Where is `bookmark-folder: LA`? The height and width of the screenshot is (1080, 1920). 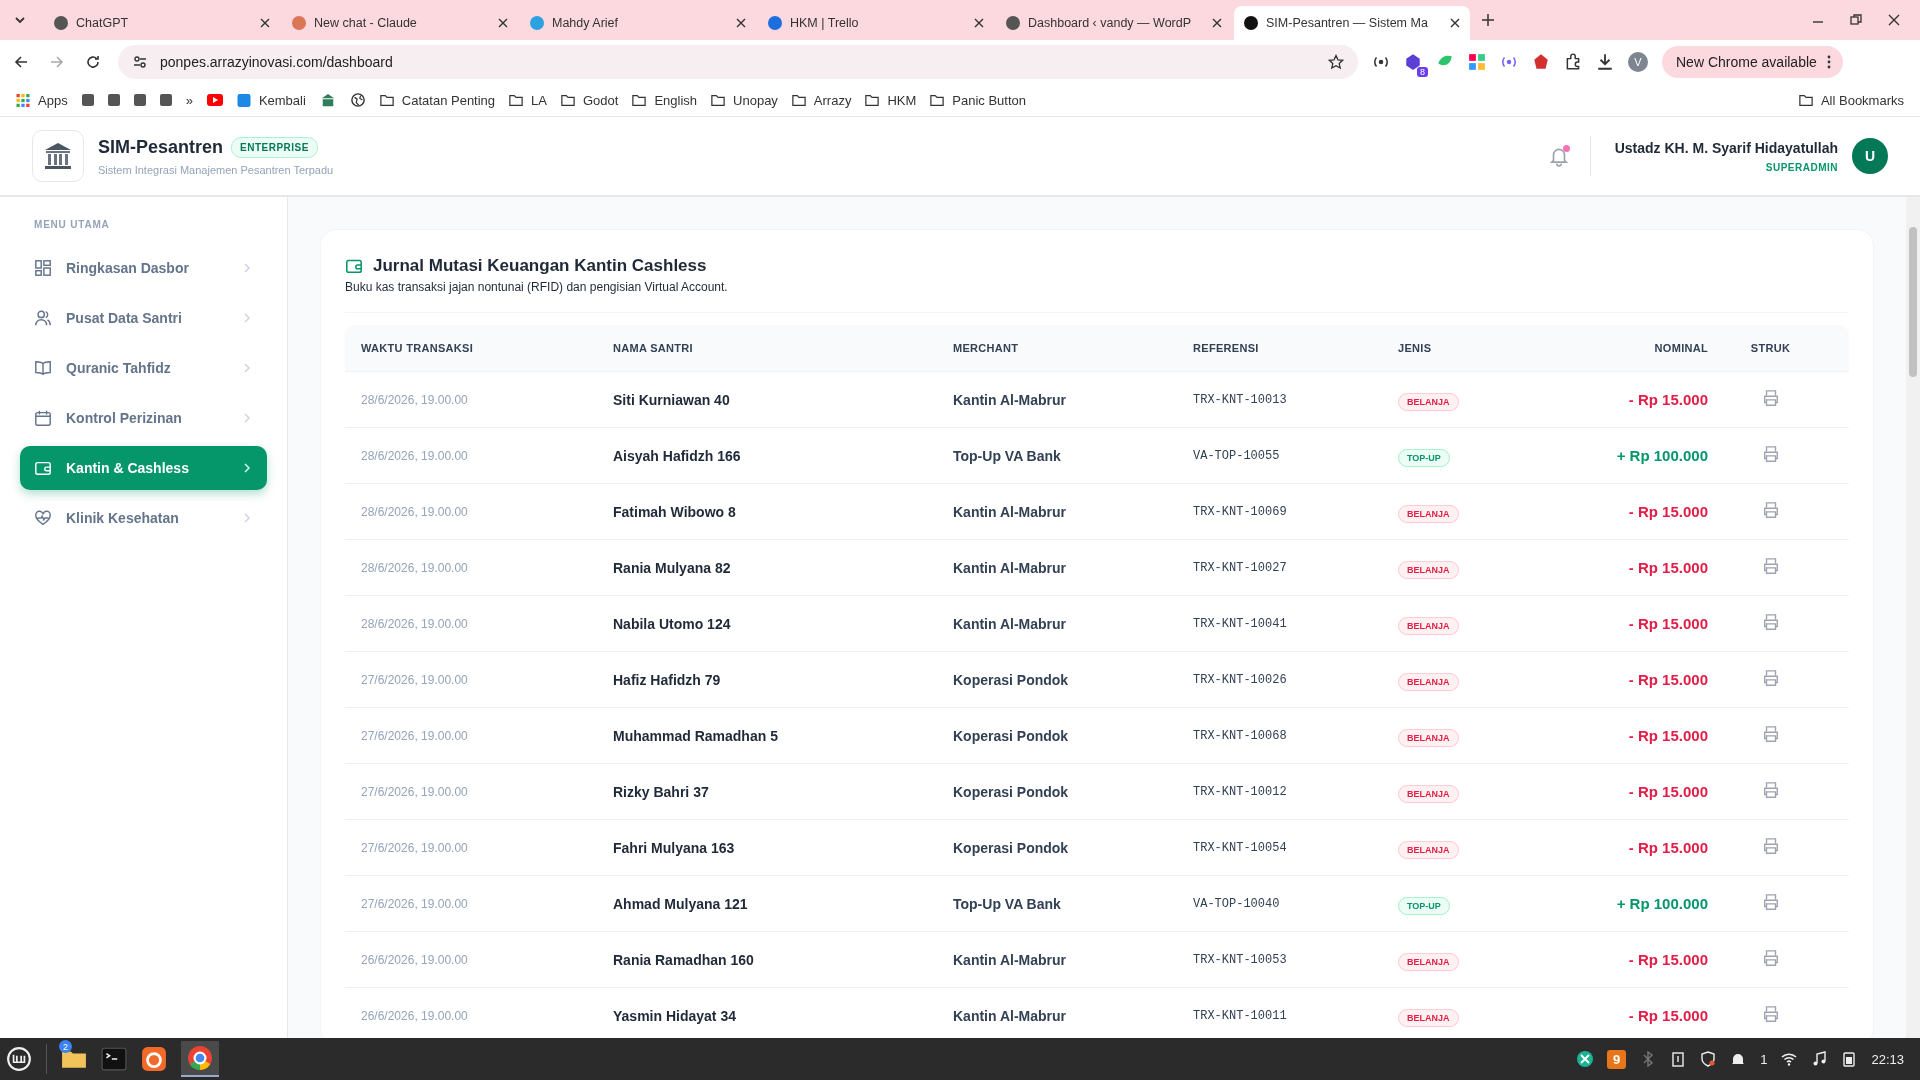
bookmark-folder: LA is located at coordinates (528, 100).